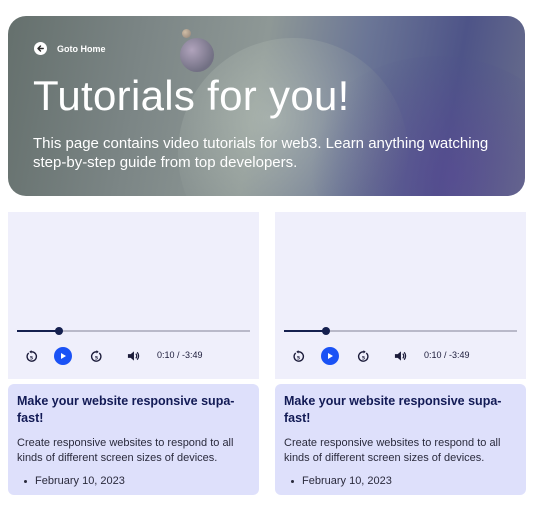  What do you see at coordinates (197, 55) in the screenshot?
I see `decorative-orb` at bounding box center [197, 55].